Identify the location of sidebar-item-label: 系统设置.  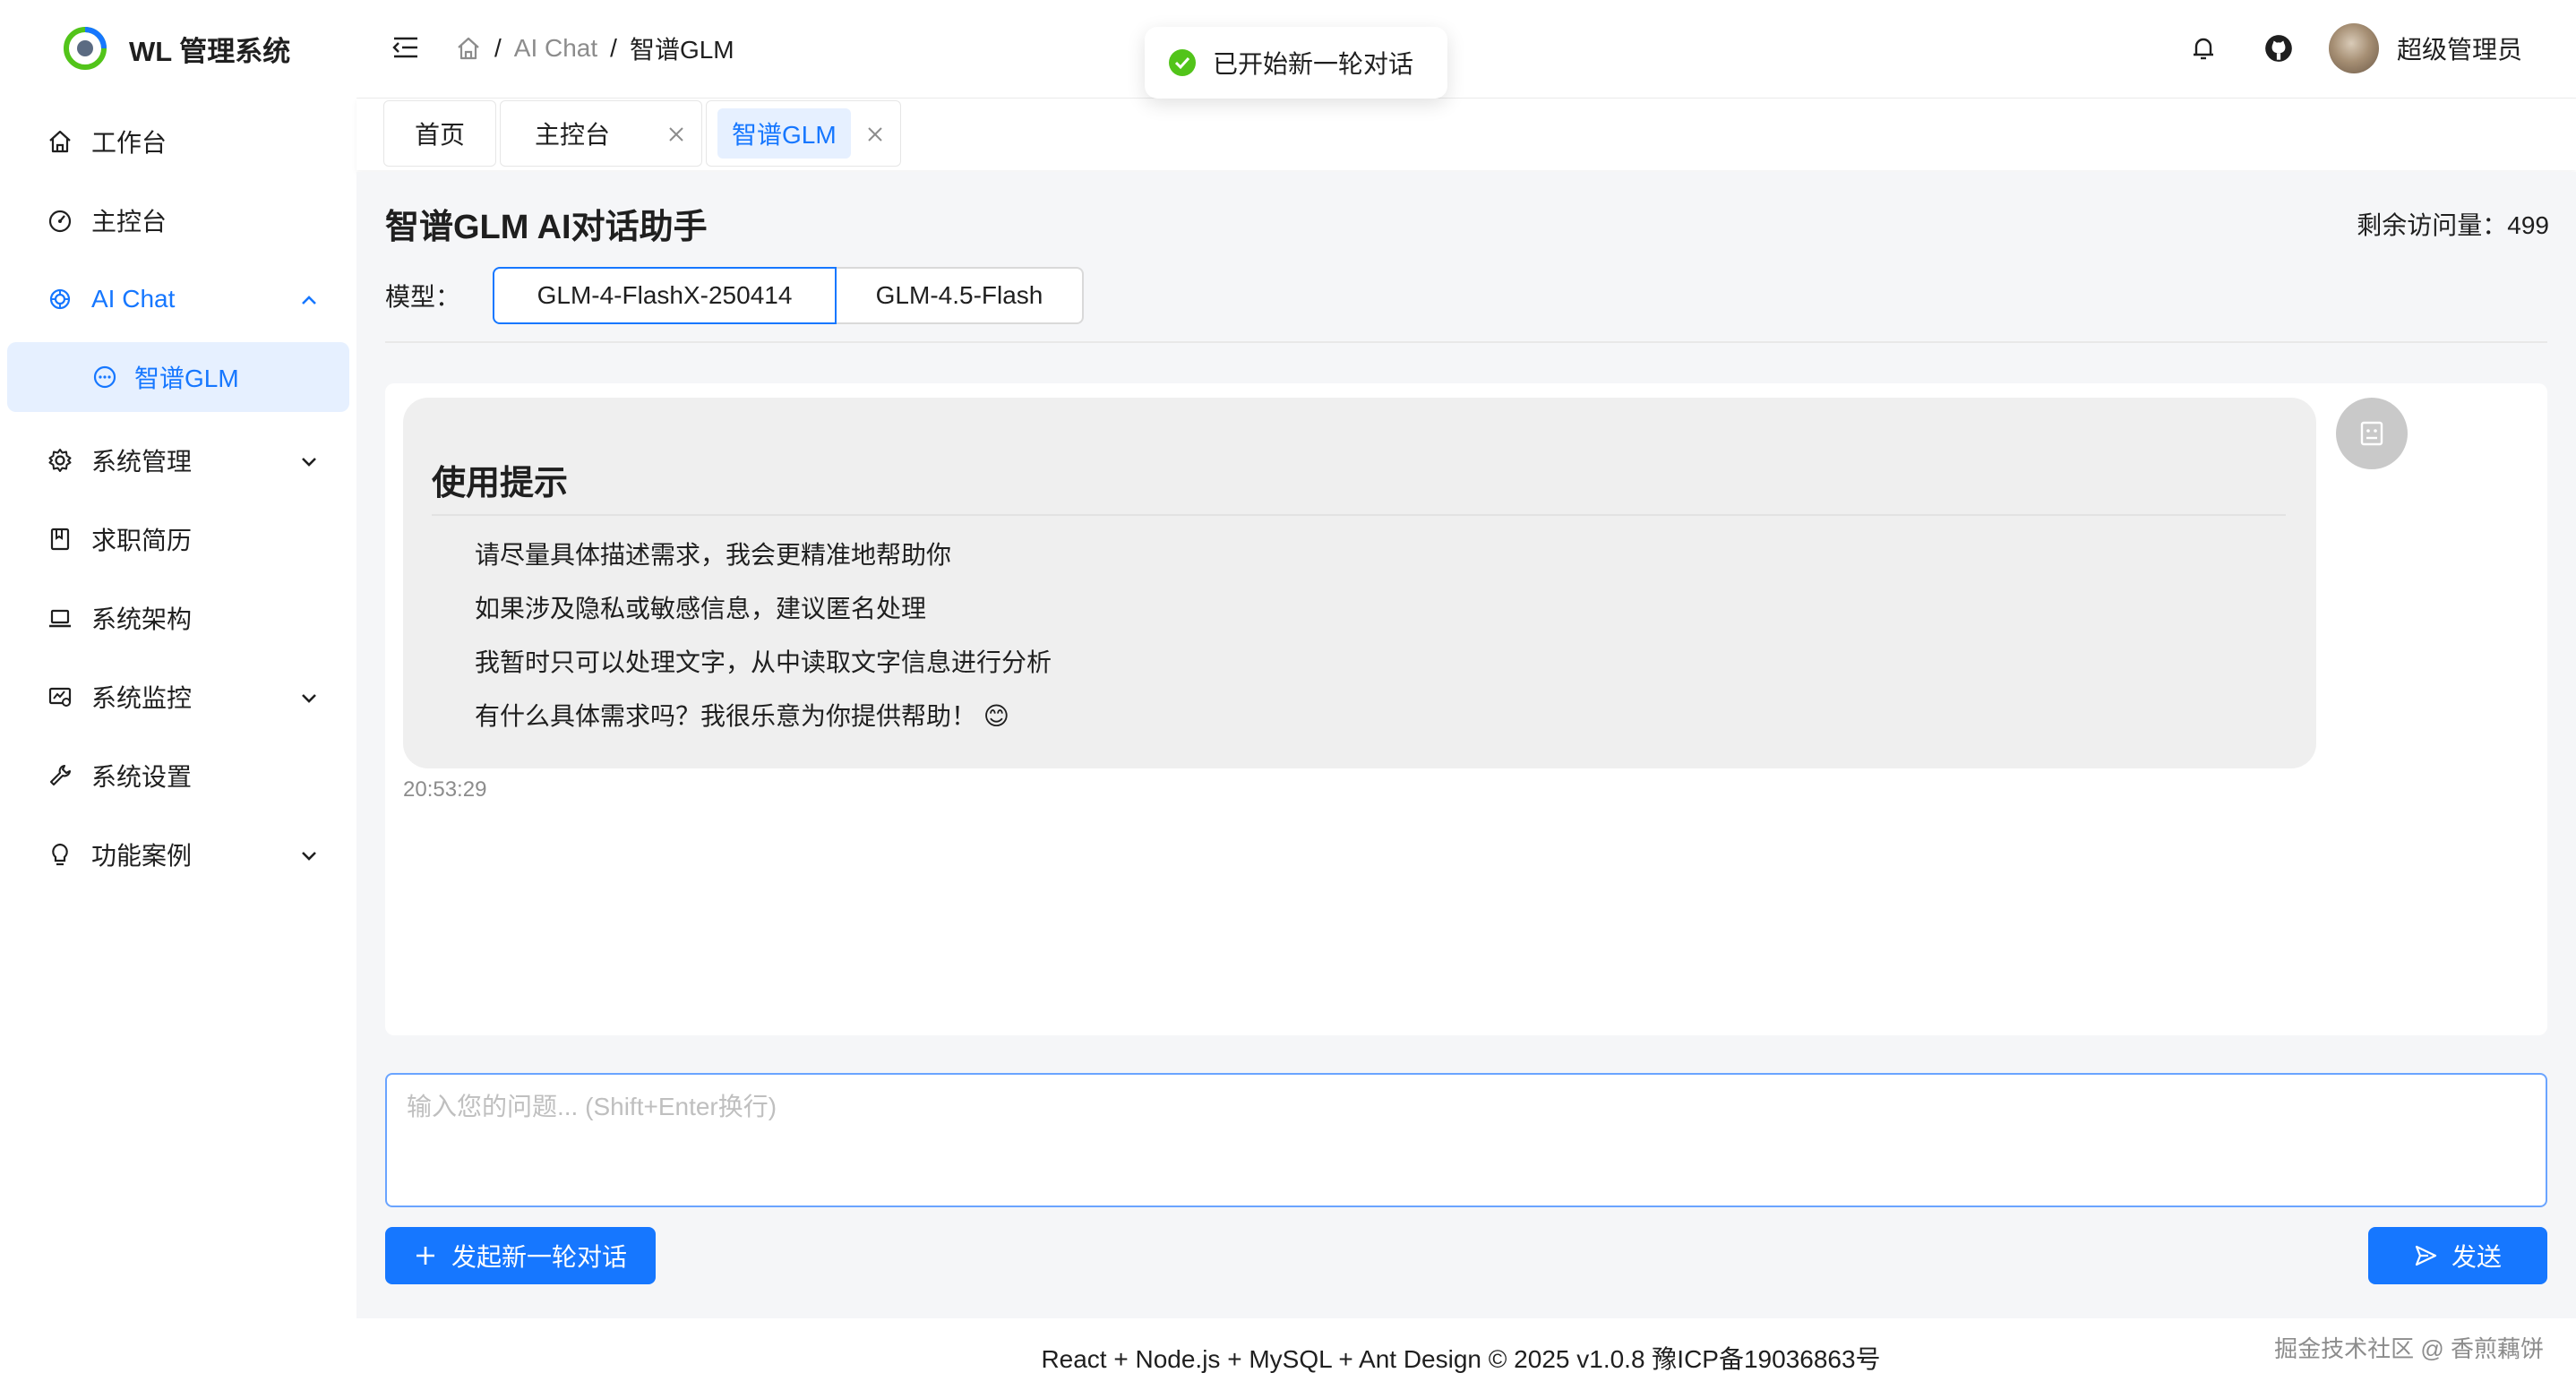
(142, 777).